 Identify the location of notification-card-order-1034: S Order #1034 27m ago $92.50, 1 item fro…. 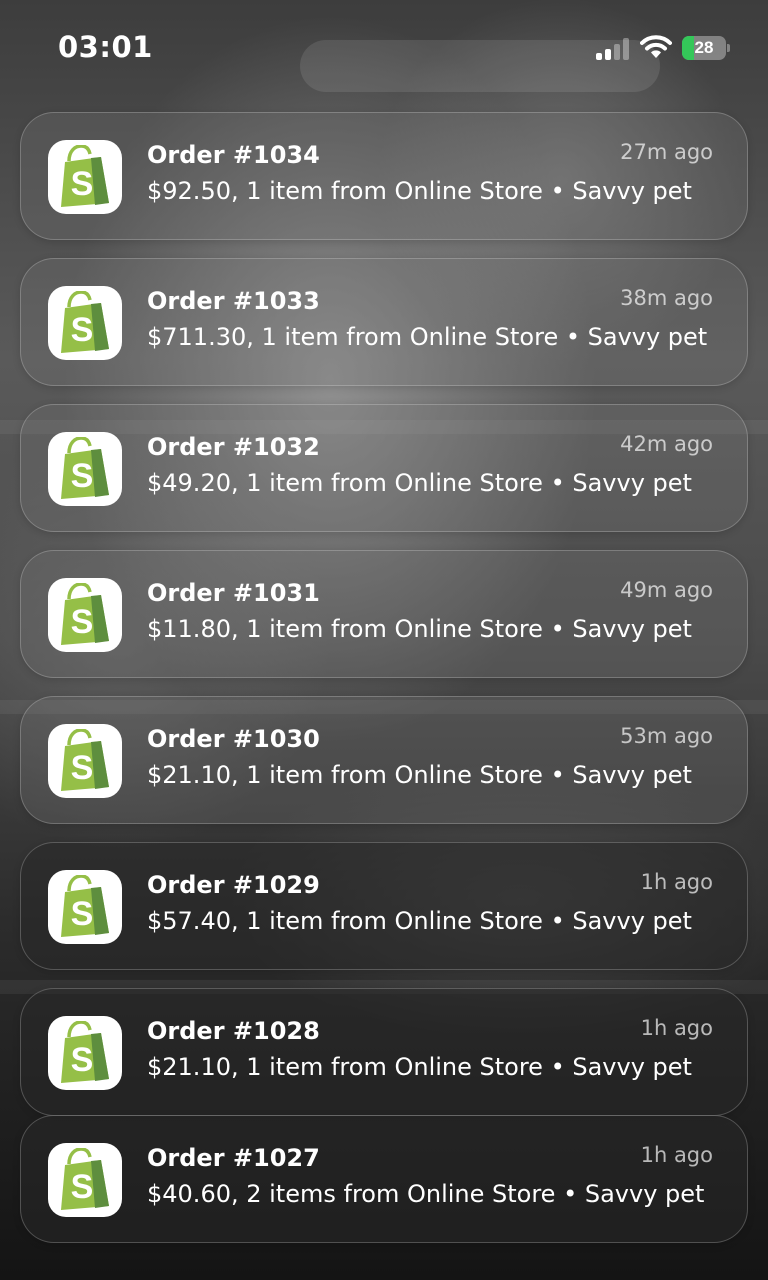
(384, 176).